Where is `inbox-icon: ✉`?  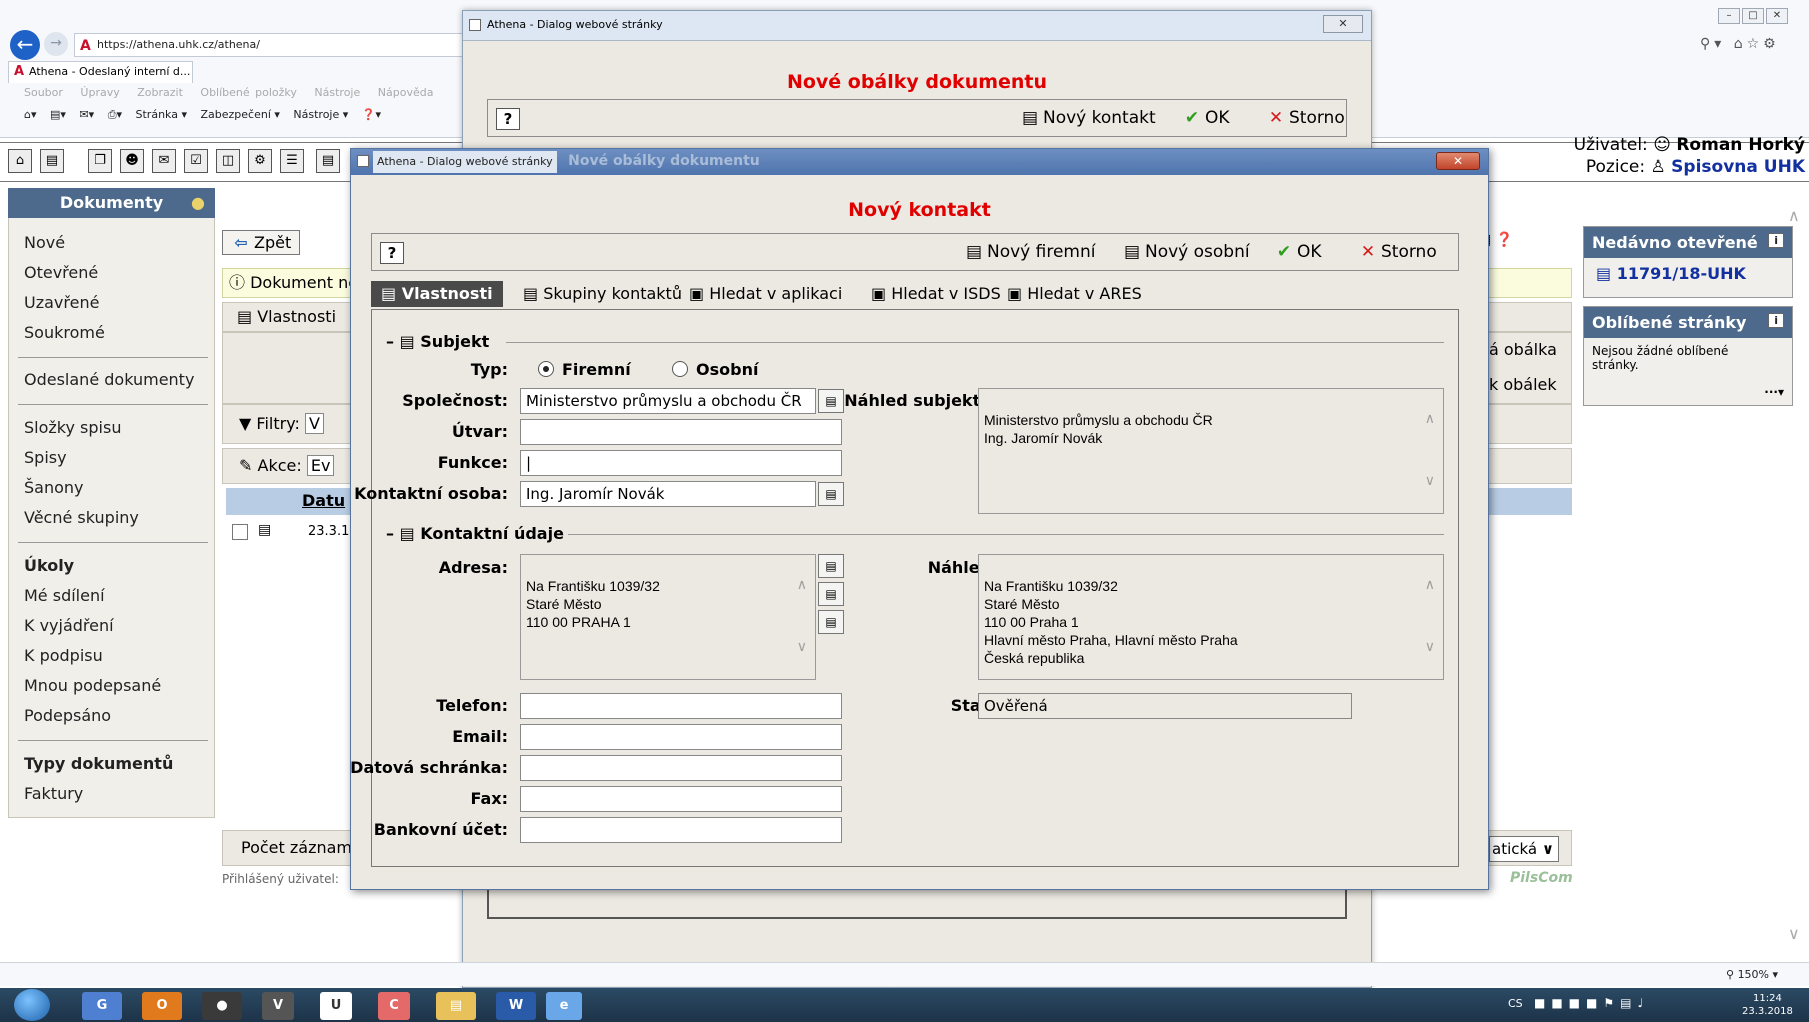
inbox-icon: ✉ is located at coordinates (164, 161).